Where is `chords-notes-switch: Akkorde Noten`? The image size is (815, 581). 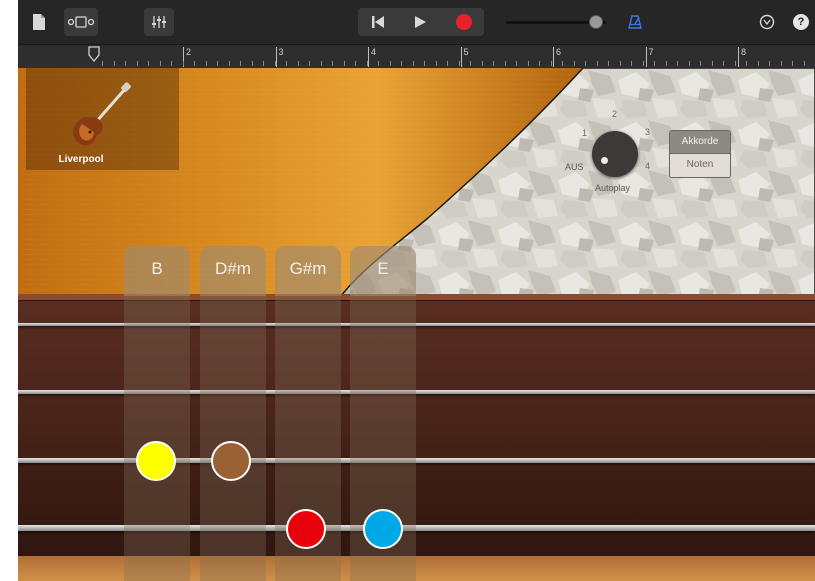 chords-notes-switch: Akkorde Noten is located at coordinates (700, 154).